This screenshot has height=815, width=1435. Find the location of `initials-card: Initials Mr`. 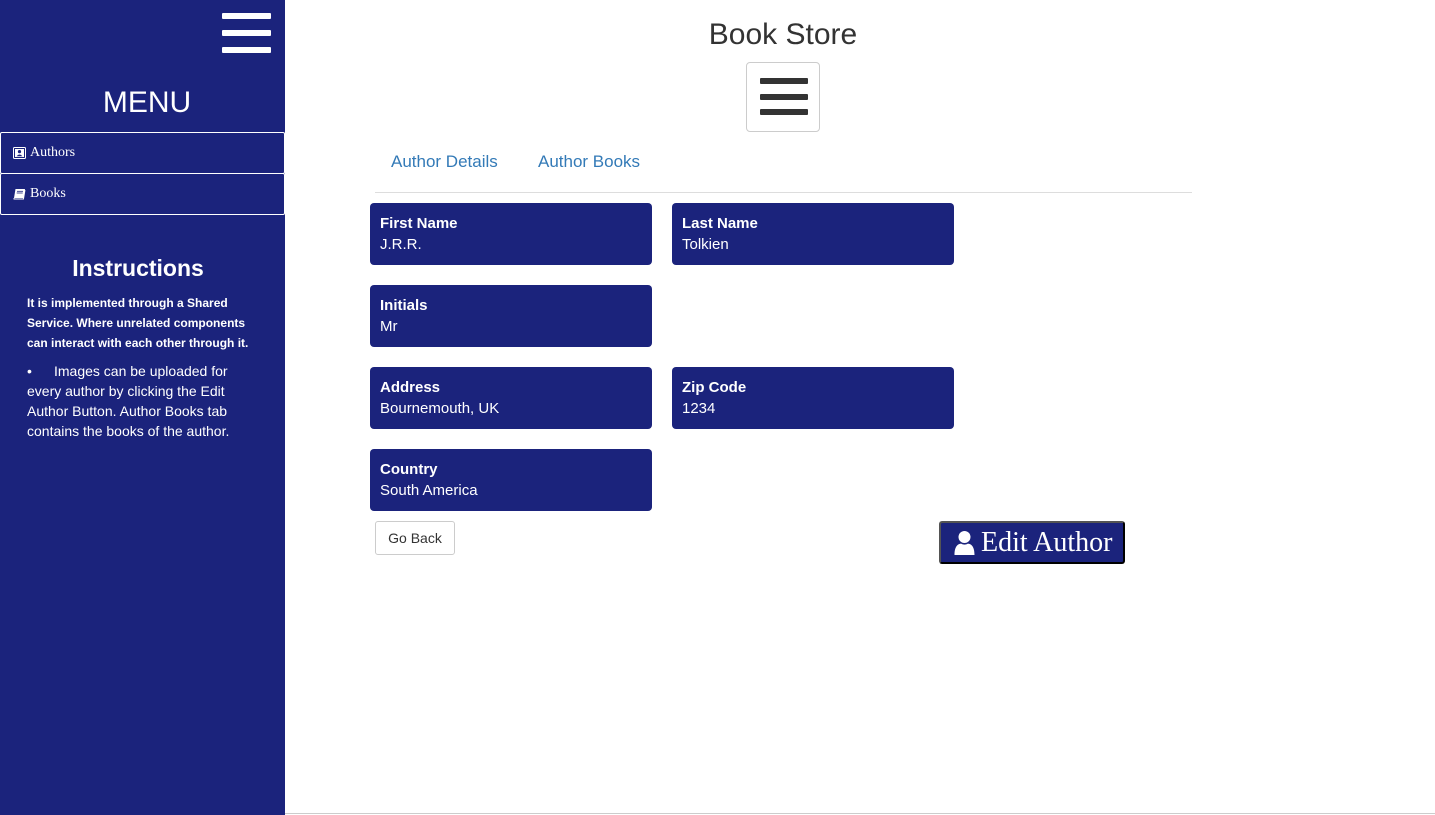

initials-card: Initials Mr is located at coordinates (511, 316).